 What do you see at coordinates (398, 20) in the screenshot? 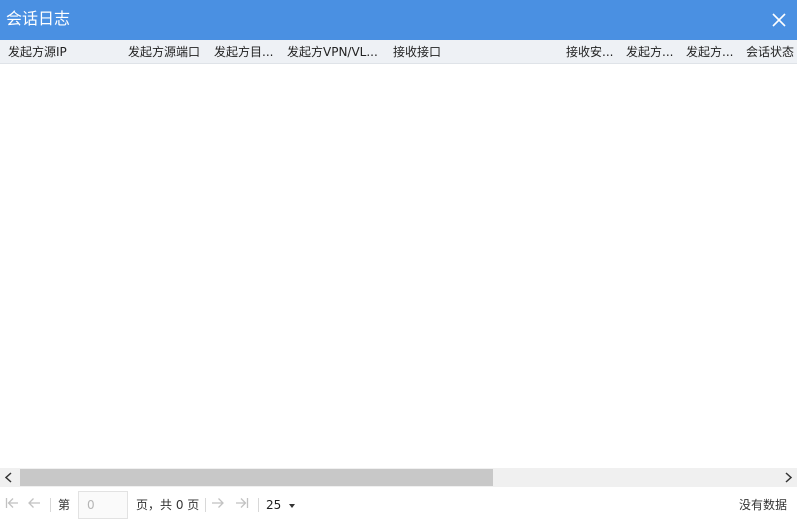
I see `dialog-title-bar: 会话日志` at bounding box center [398, 20].